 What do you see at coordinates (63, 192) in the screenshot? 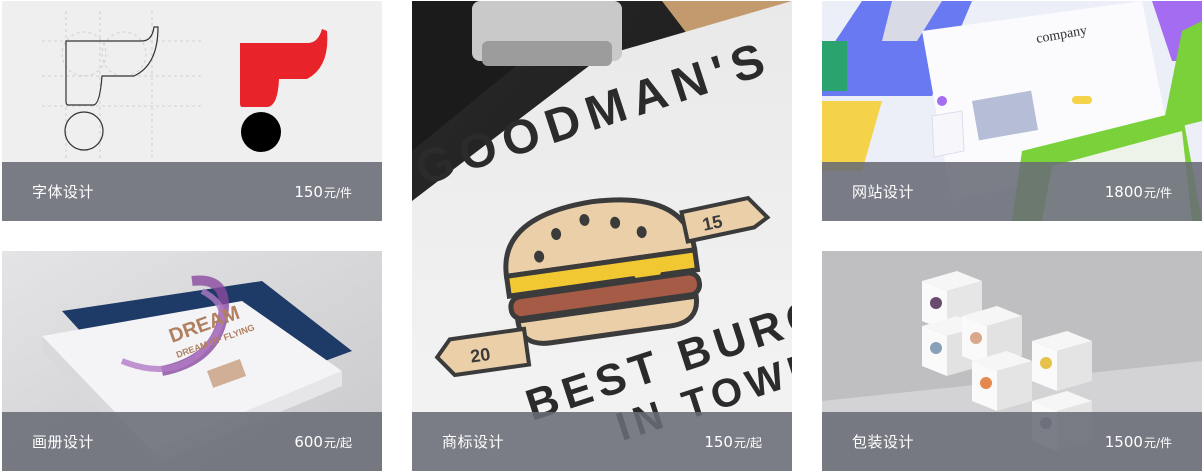
I see `card-title: 字体设计` at bounding box center [63, 192].